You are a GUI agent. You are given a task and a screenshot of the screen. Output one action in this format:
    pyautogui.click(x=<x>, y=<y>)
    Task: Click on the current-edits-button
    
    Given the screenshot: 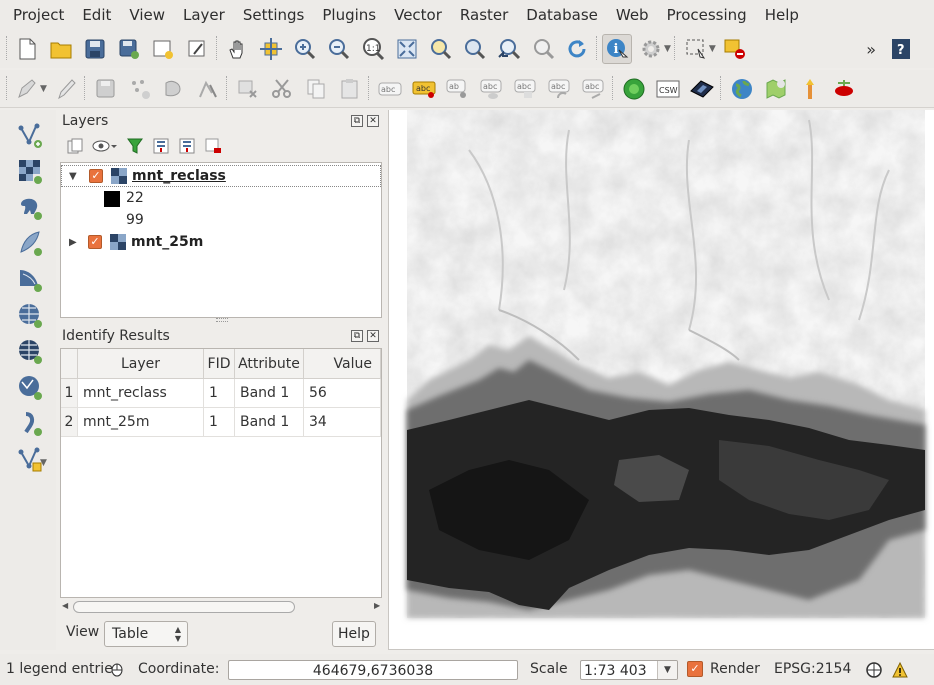 What is the action you would take?
    pyautogui.click(x=27, y=89)
    